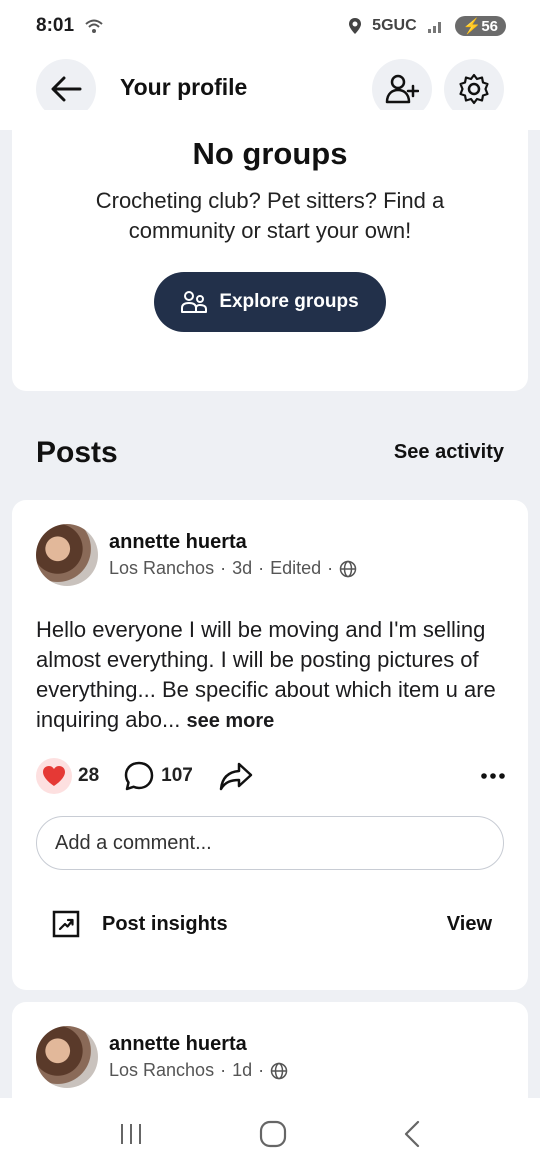  What do you see at coordinates (66, 924) in the screenshot?
I see `insights-chart-icon` at bounding box center [66, 924].